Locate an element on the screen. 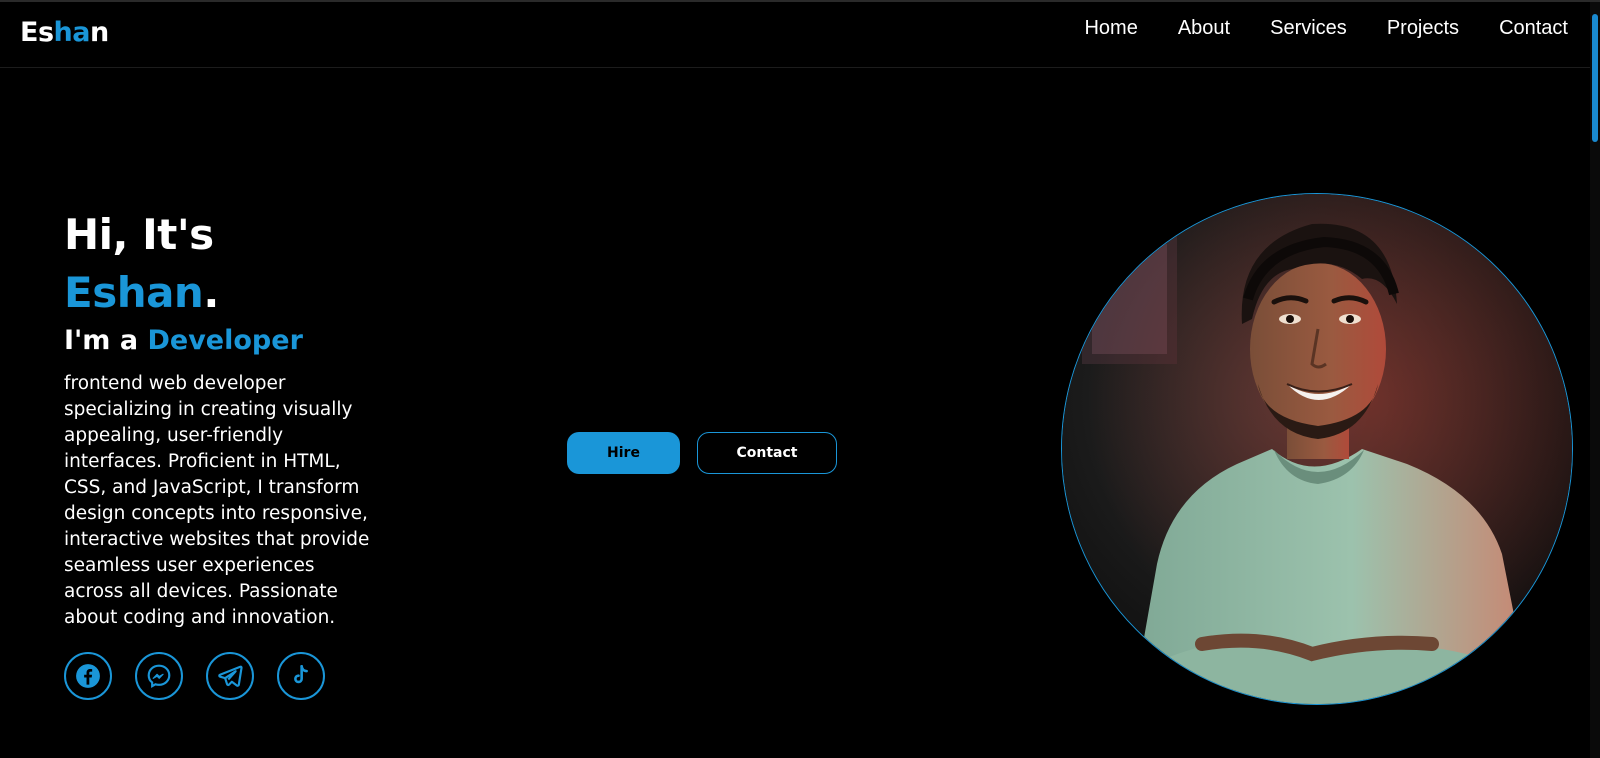 The image size is (1600, 758). main-nav: Home About Services Projects Contact is located at coordinates (1326, 28).